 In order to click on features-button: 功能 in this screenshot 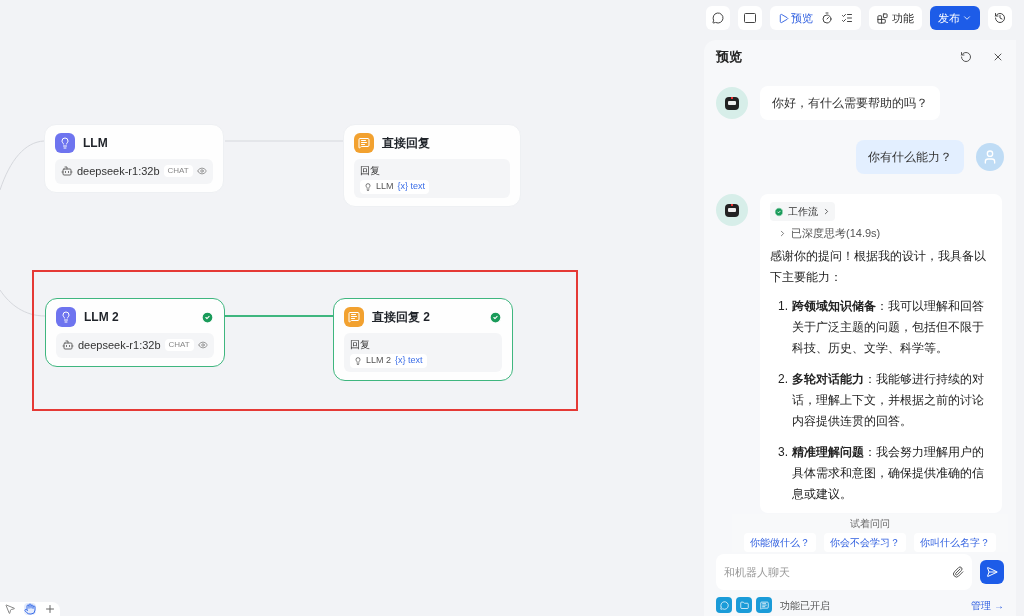, I will do `click(895, 18)`.